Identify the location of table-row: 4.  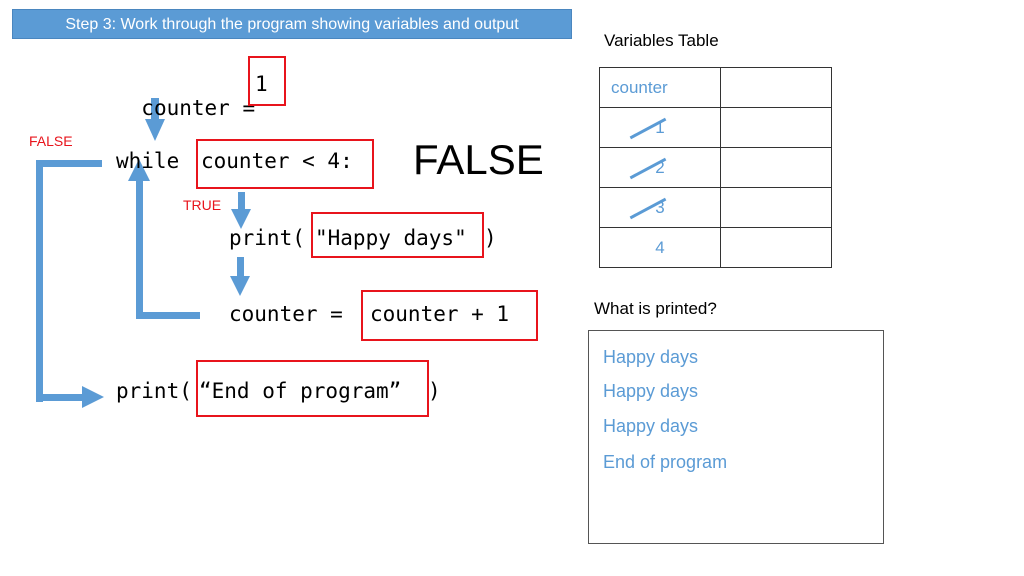
(715, 247).